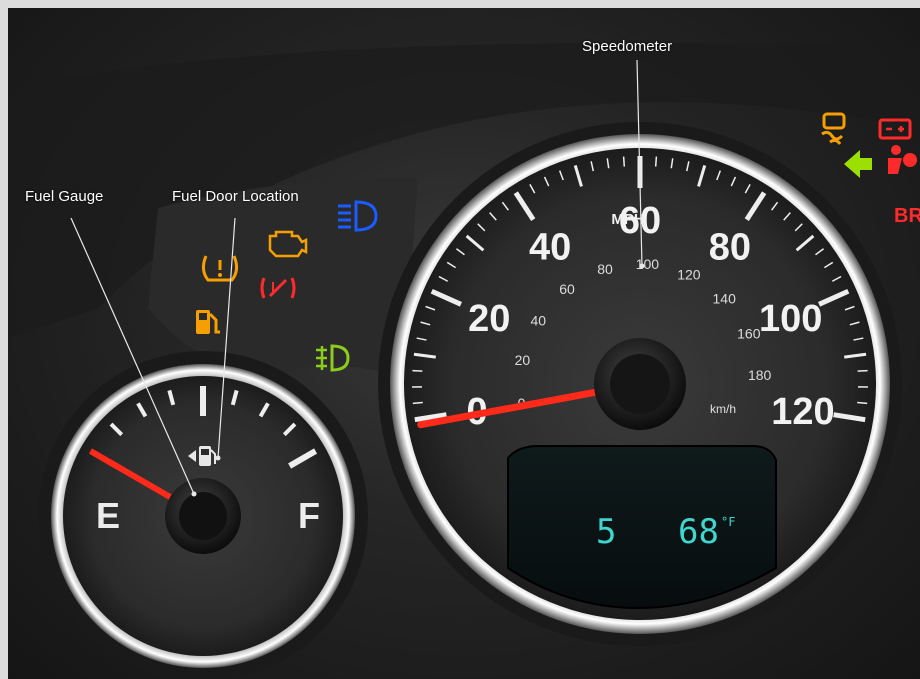 Image resolution: width=920 pixels, height=679 pixels. What do you see at coordinates (907, 216) in the screenshot?
I see `brake-warning-text: BR` at bounding box center [907, 216].